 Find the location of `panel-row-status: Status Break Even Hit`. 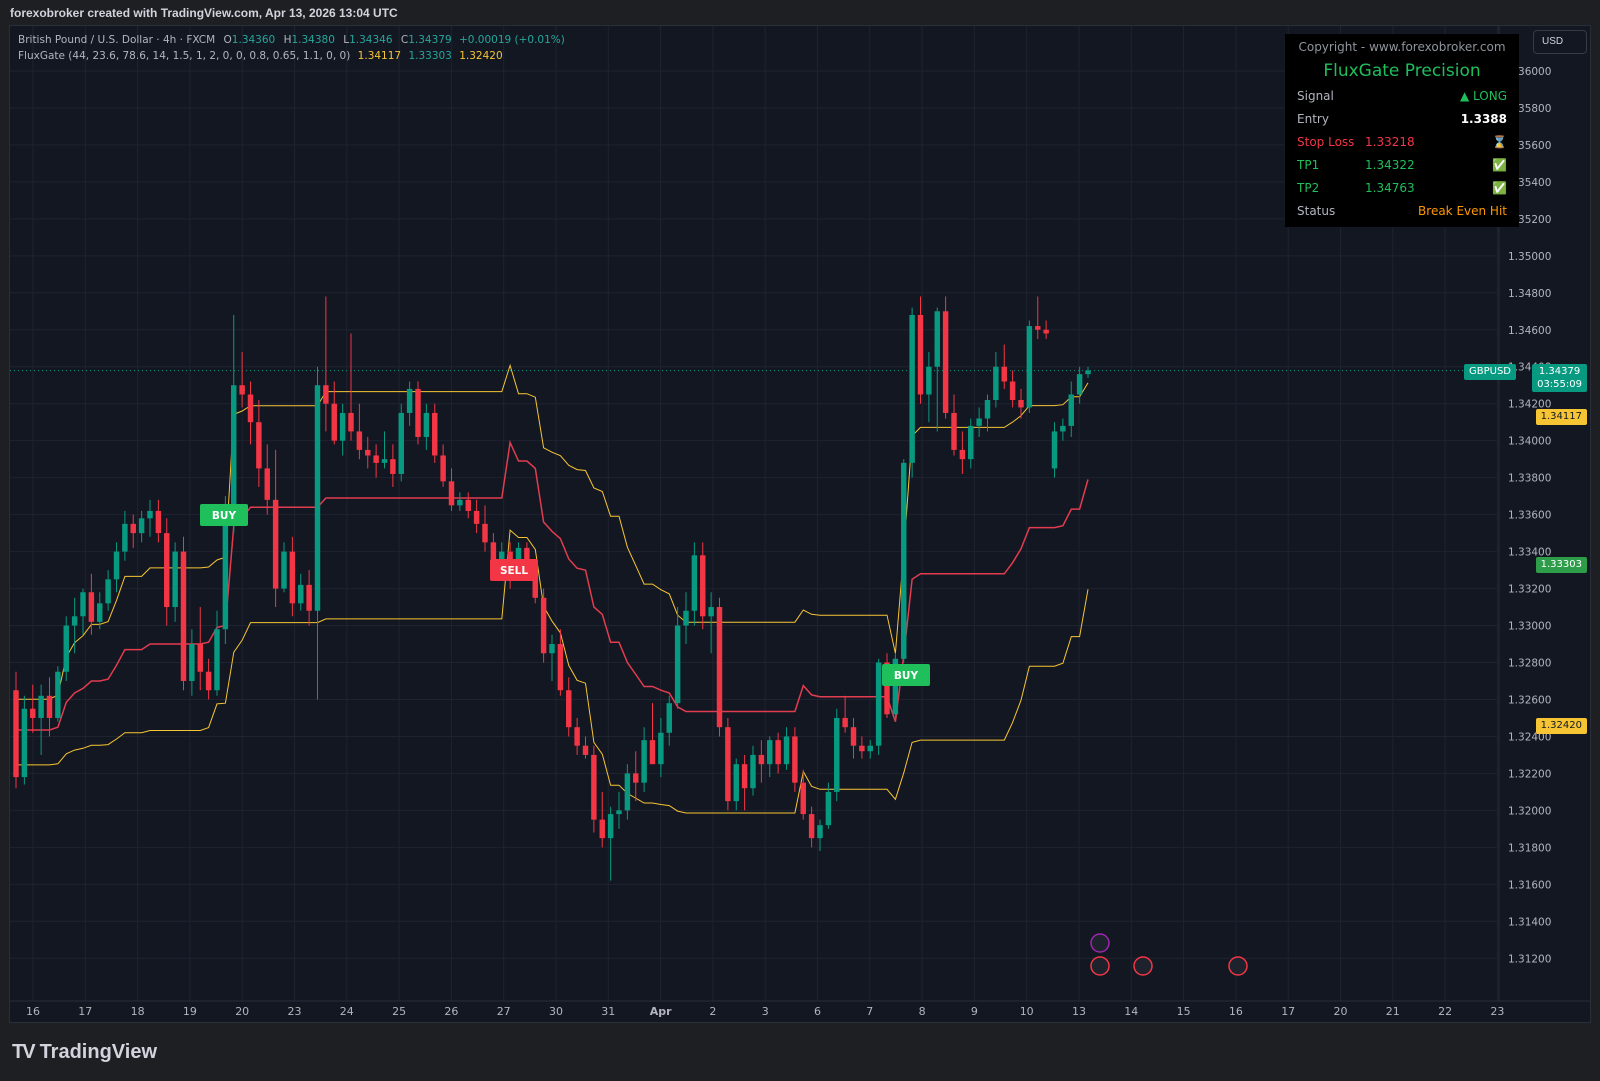

panel-row-status: Status Break Even Hit is located at coordinates (1402, 211).